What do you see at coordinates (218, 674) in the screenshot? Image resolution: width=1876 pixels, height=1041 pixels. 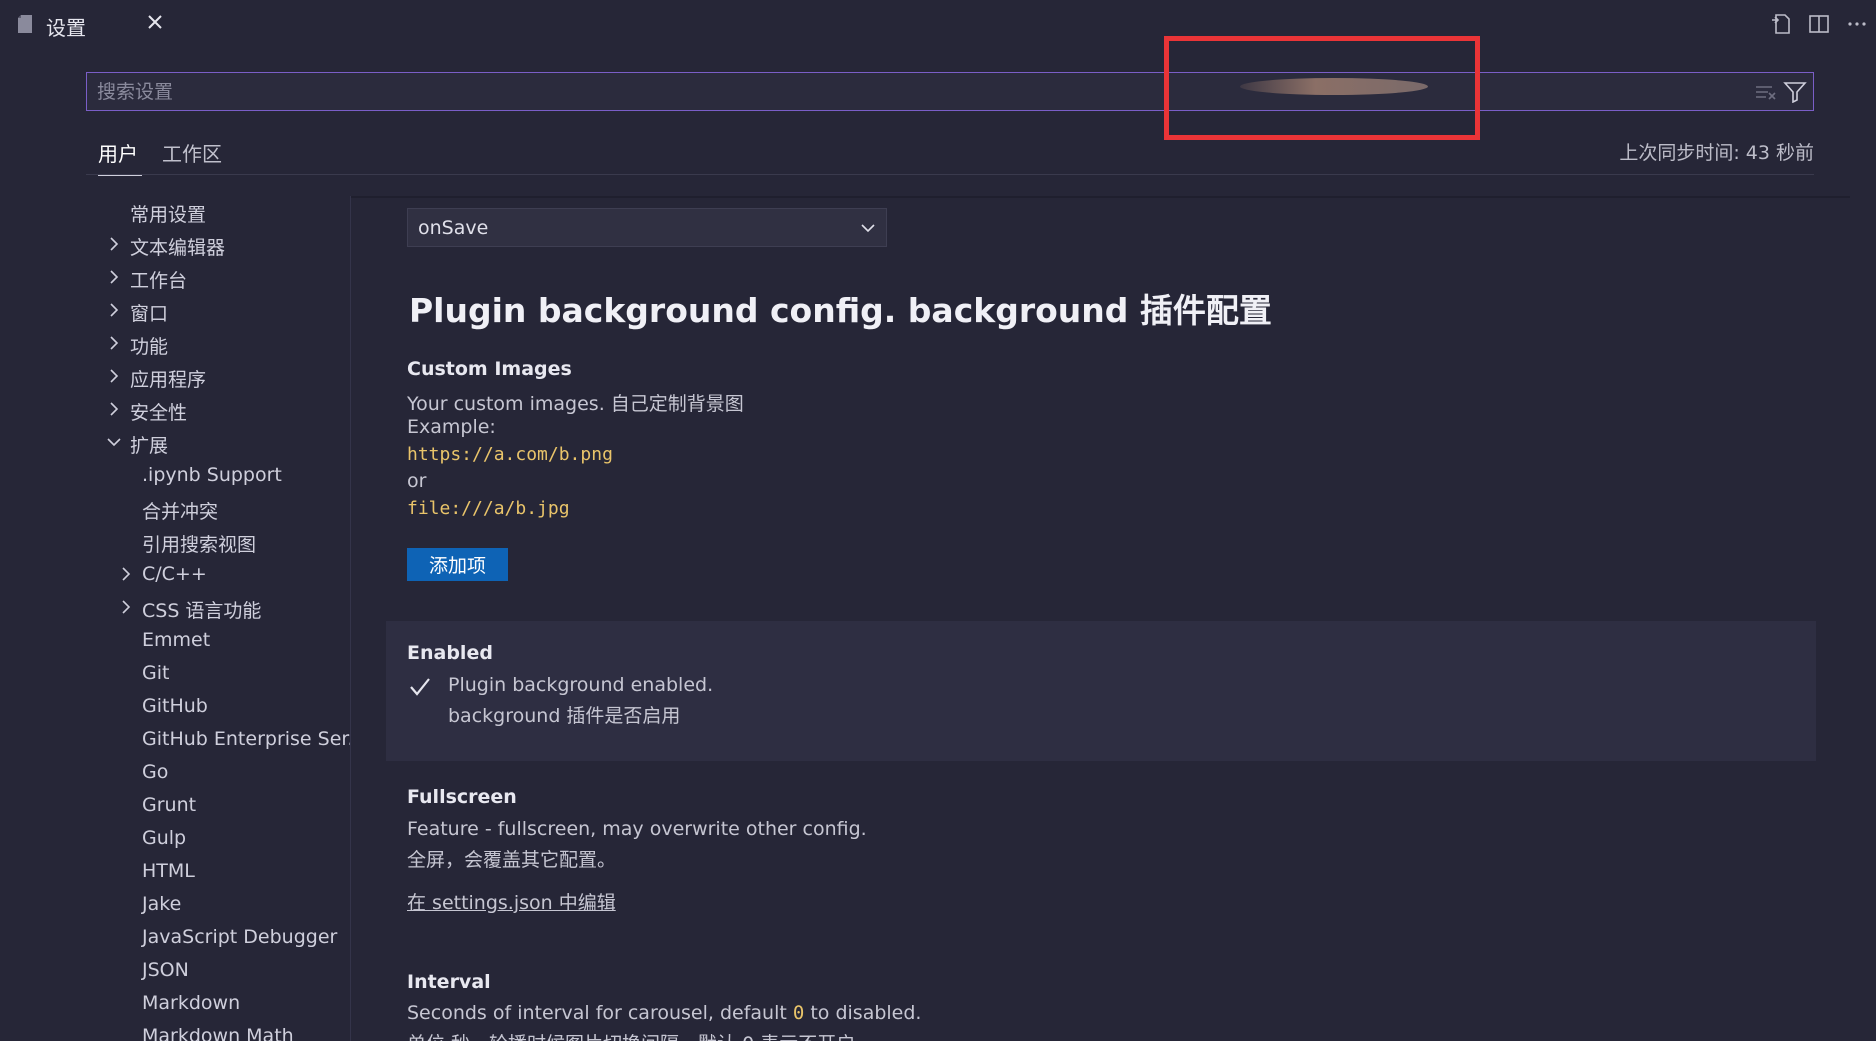 I see `toc-item-git: Git` at bounding box center [218, 674].